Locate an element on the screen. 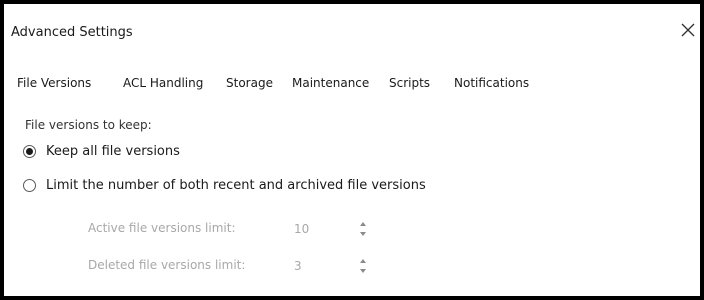 This screenshot has width=704, height=300. active-versions-limit-label: Active file versions limit: is located at coordinates (162, 228).